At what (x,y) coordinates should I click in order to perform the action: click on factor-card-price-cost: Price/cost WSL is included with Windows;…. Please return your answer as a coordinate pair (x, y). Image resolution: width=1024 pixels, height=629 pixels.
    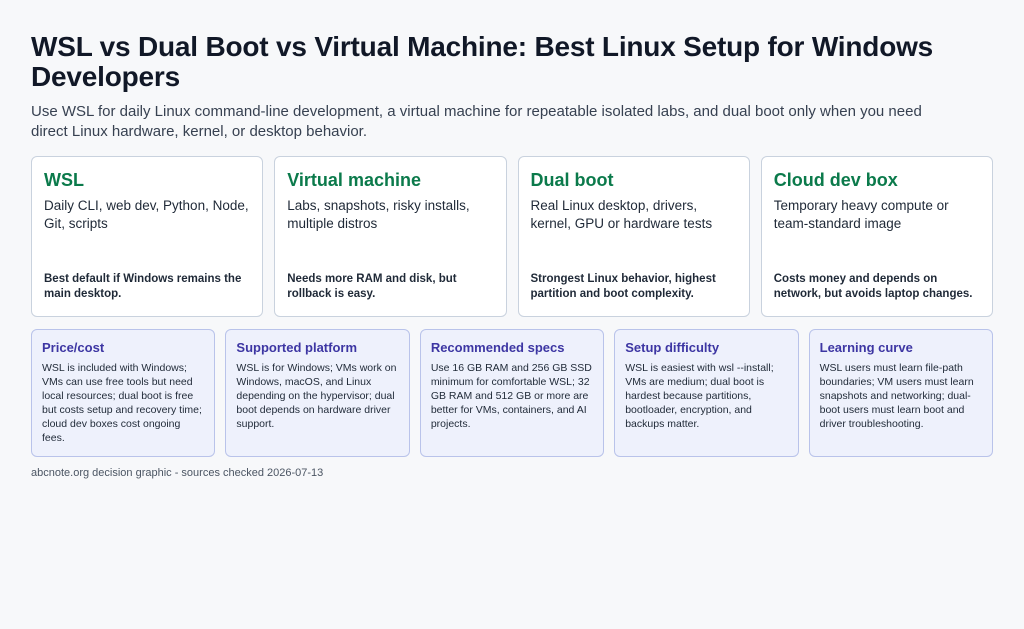
    Looking at the image, I should click on (123, 393).